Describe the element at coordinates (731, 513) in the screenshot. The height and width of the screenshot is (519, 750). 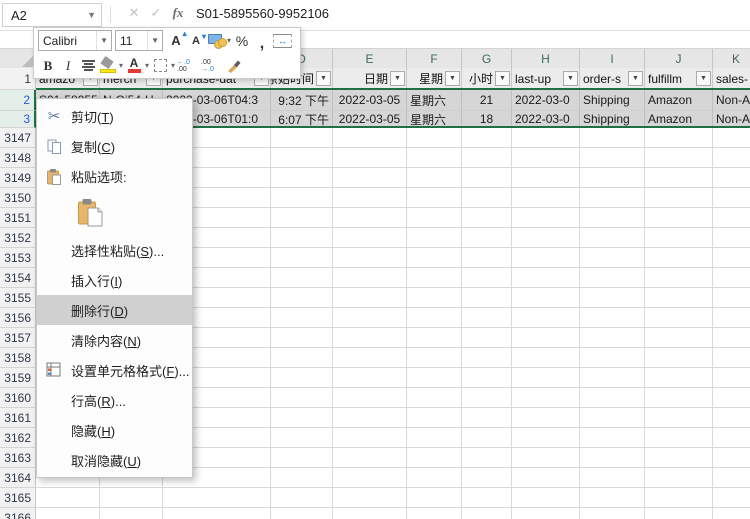
I see `cell-K3166` at that location.